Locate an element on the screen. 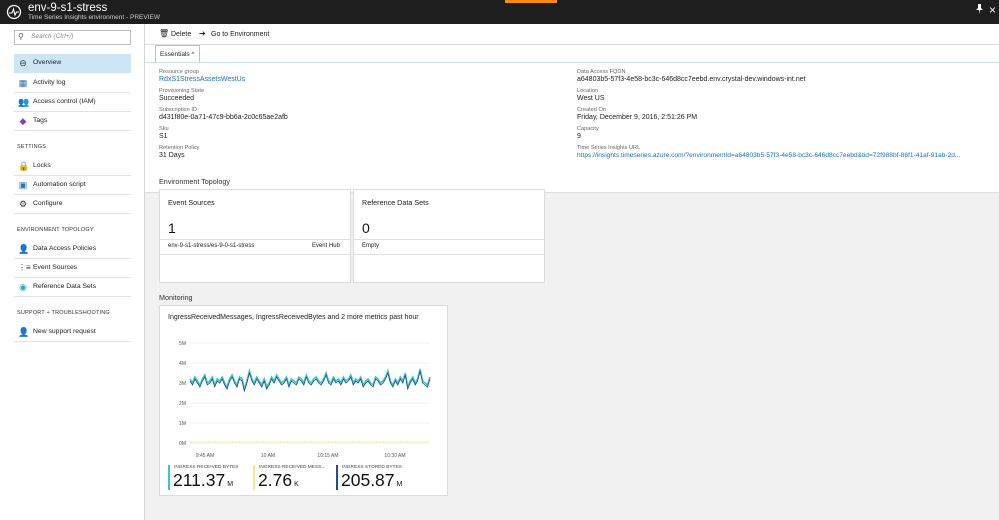  location-value: West US is located at coordinates (591, 98).